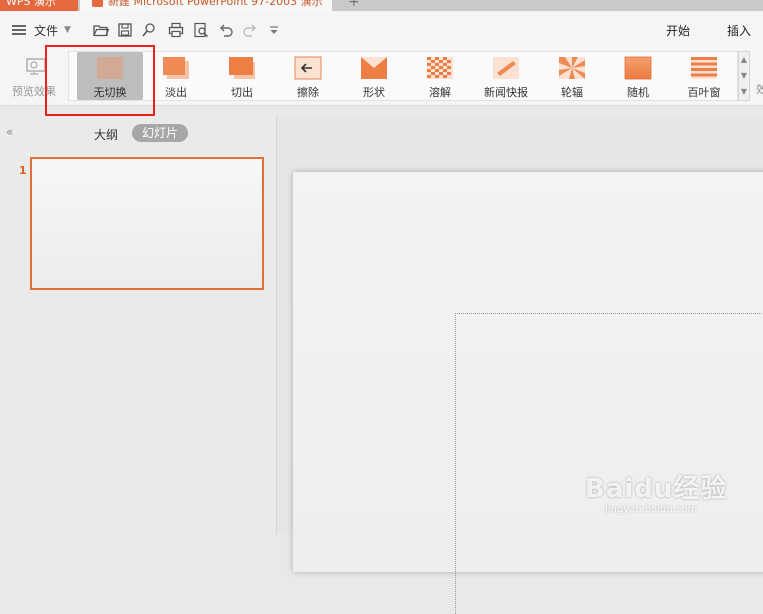 The image size is (763, 614). I want to click on slide-number: 1, so click(23, 170).